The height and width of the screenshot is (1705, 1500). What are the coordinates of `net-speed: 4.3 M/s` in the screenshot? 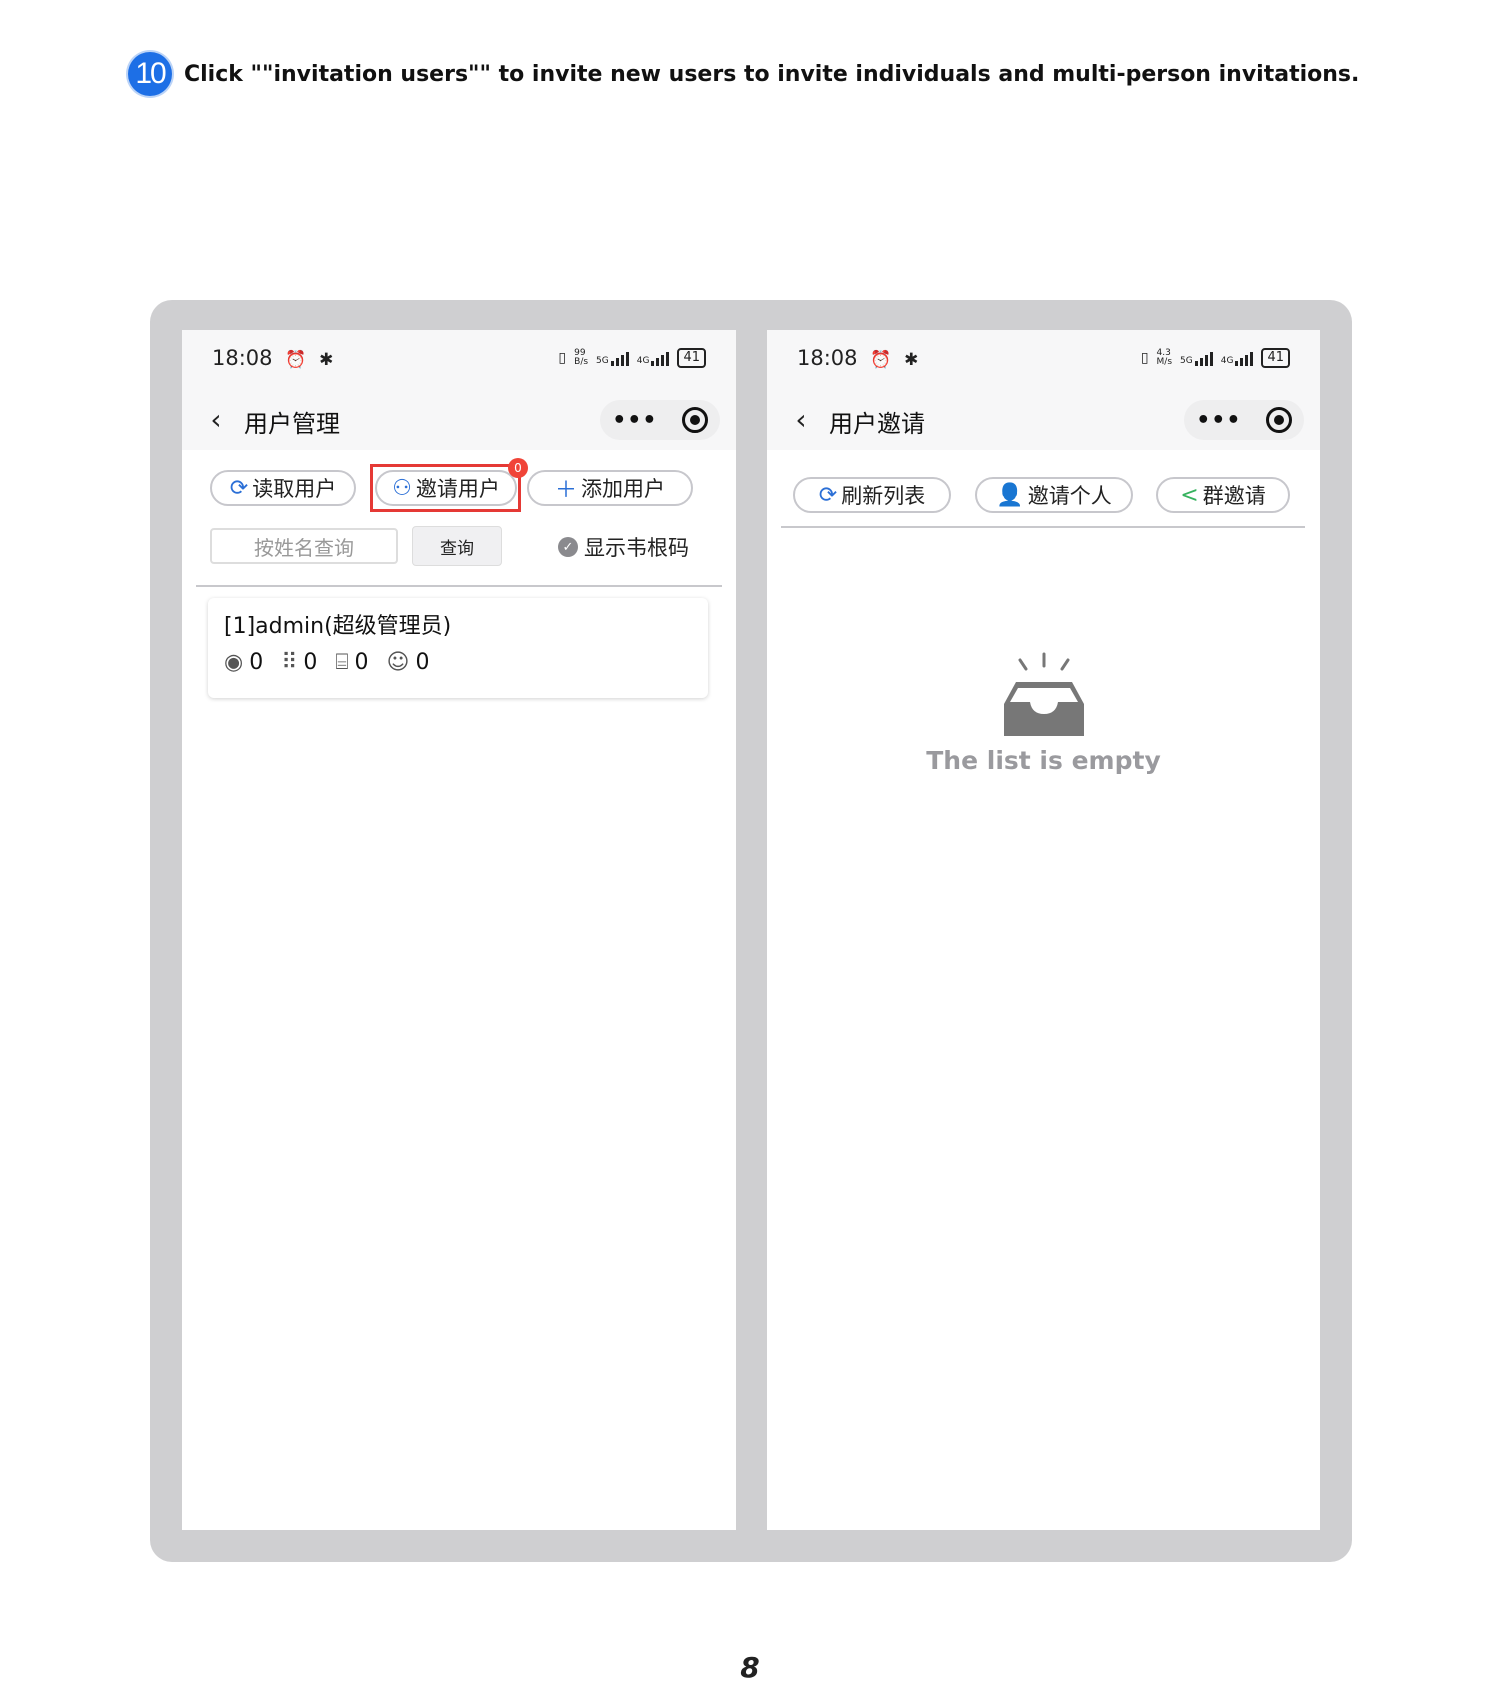 It's located at (1164, 357).